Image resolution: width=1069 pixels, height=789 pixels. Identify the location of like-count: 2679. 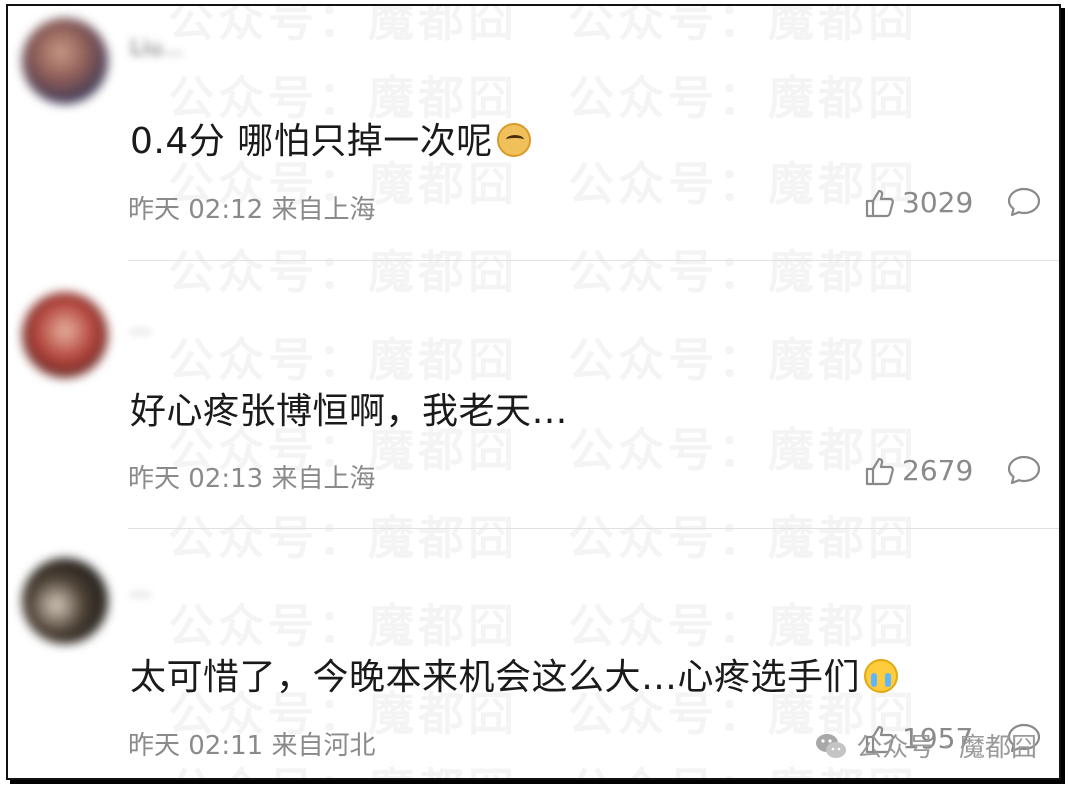
(938, 470).